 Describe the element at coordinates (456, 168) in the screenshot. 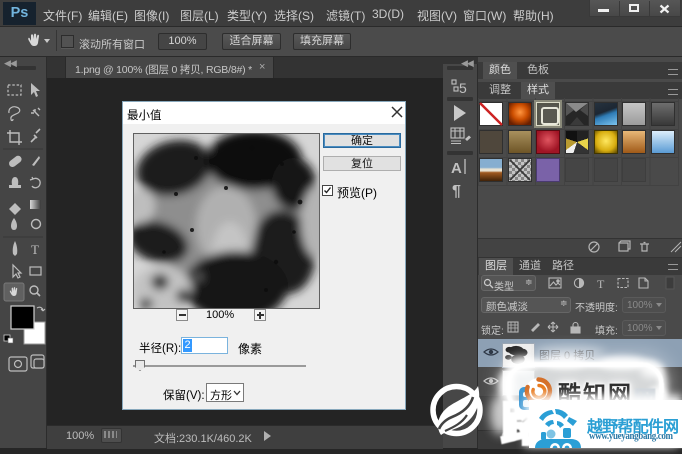

I see `svg-text: A` at that location.